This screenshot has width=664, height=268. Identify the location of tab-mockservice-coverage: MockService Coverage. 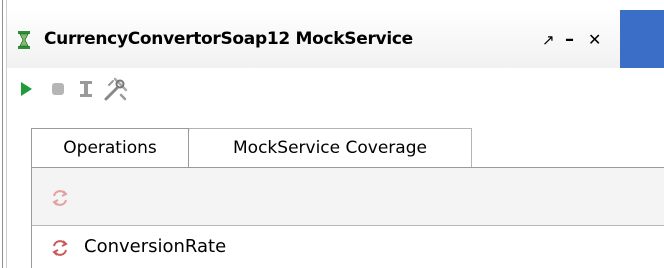
(330, 148).